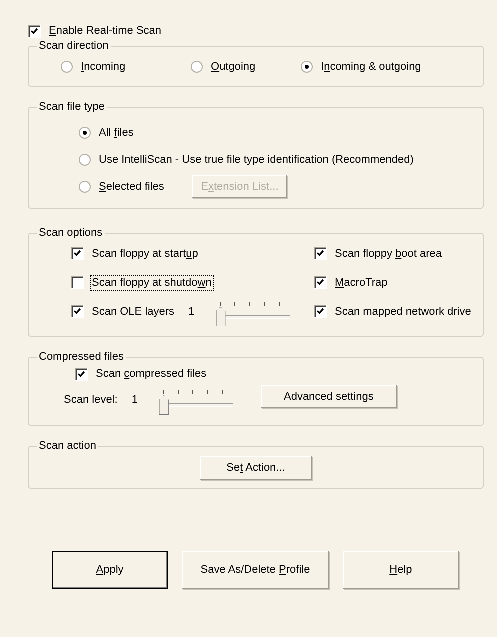 The height and width of the screenshot is (637, 497). Describe the element at coordinates (233, 67) in the screenshot. I see `radio-label: Outgoing` at that location.